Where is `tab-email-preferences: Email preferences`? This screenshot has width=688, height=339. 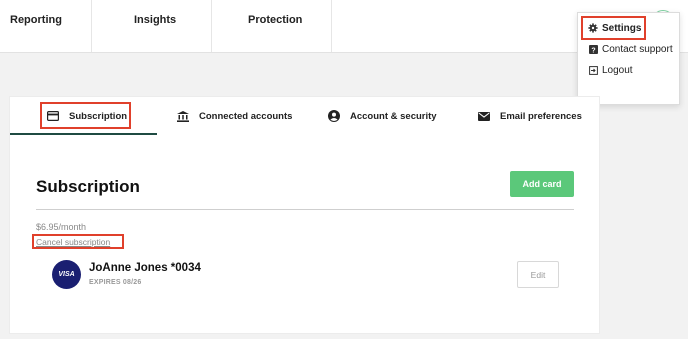
tab-email-preferences: Email preferences is located at coordinates (530, 116).